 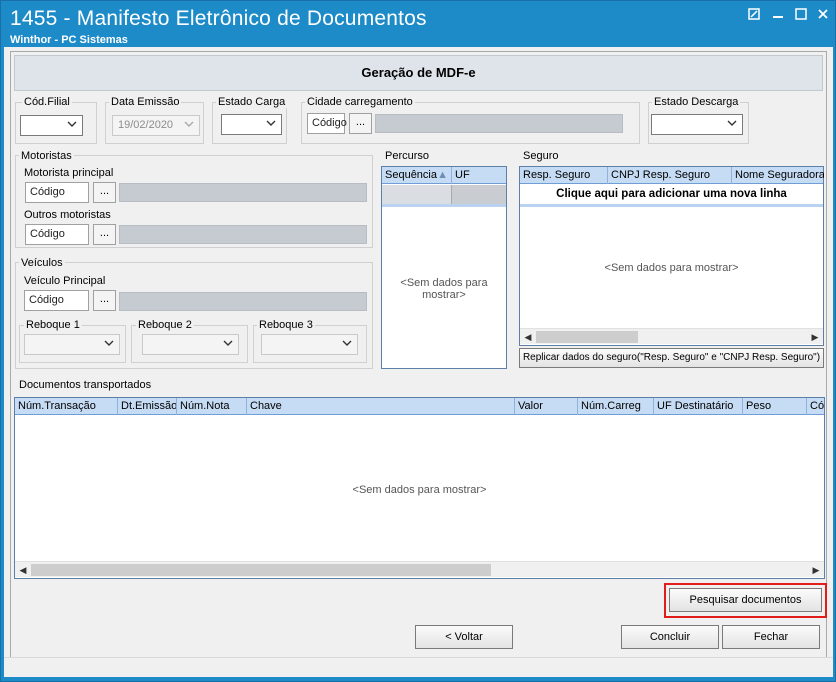 What do you see at coordinates (47, 102) in the screenshot?
I see `cod-filial-label: Cód.Filial` at bounding box center [47, 102].